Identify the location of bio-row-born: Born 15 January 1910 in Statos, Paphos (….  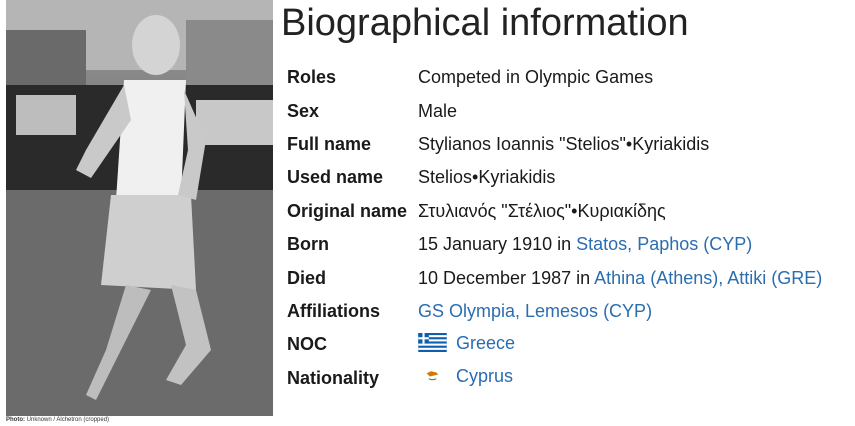
(552, 244).